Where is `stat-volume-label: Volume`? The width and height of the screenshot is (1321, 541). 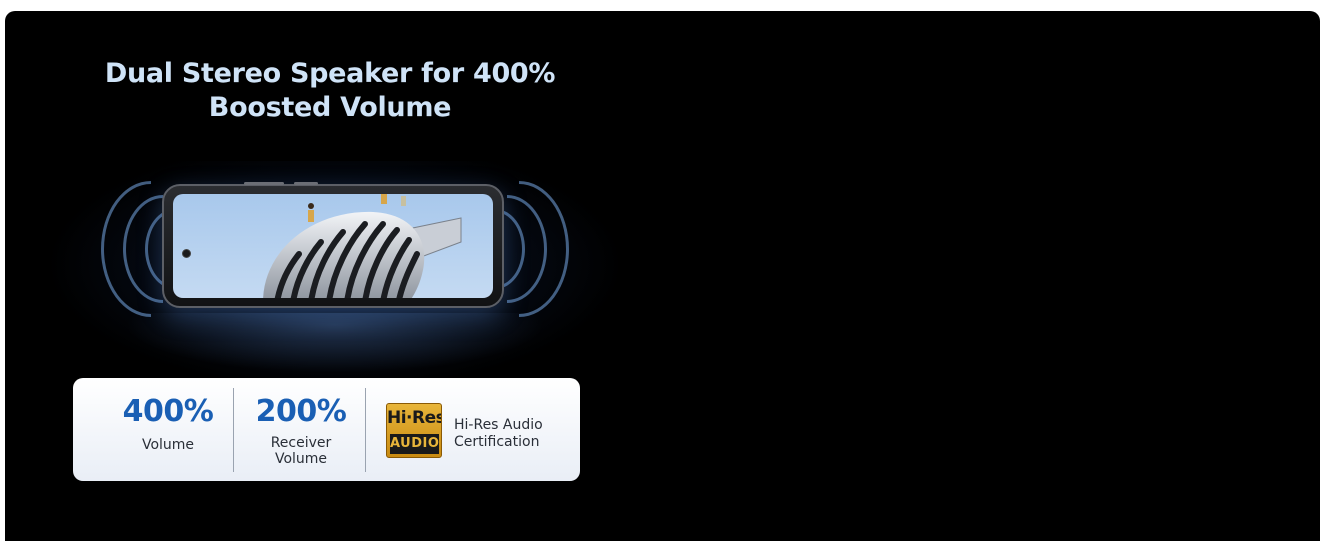 stat-volume-label: Volume is located at coordinates (168, 445).